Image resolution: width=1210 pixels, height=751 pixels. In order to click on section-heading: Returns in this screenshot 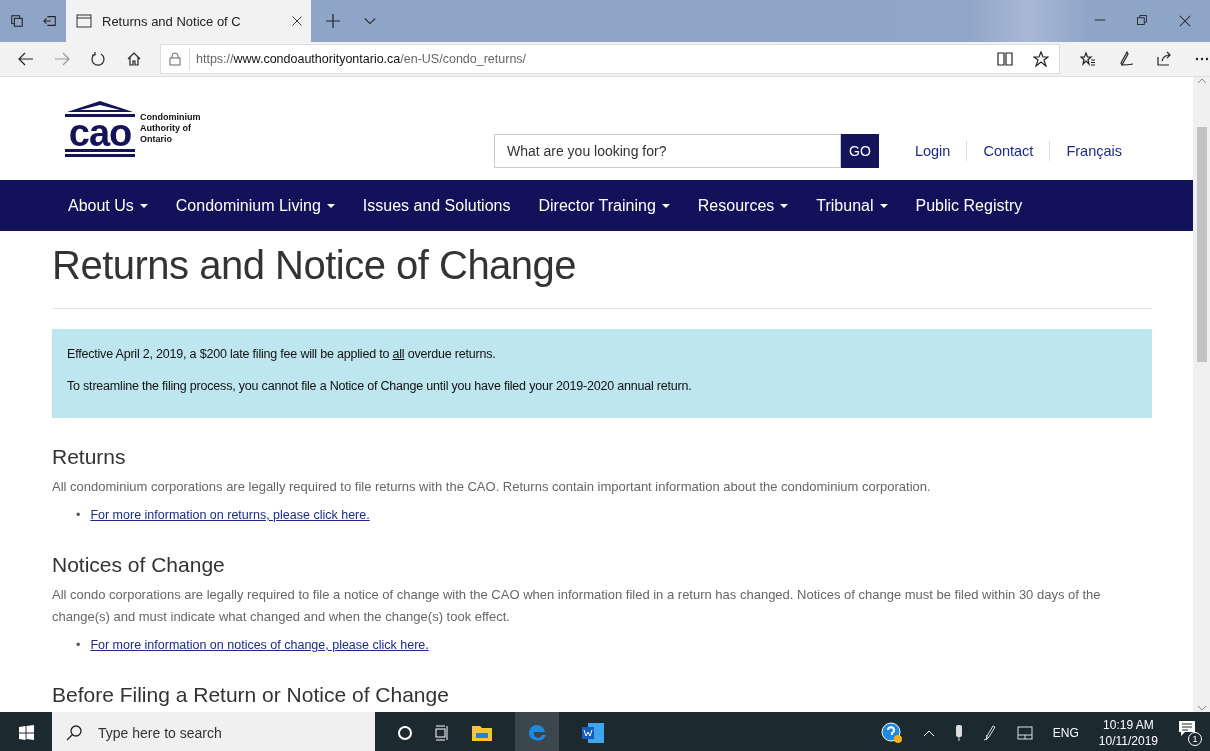, I will do `click(89, 457)`.